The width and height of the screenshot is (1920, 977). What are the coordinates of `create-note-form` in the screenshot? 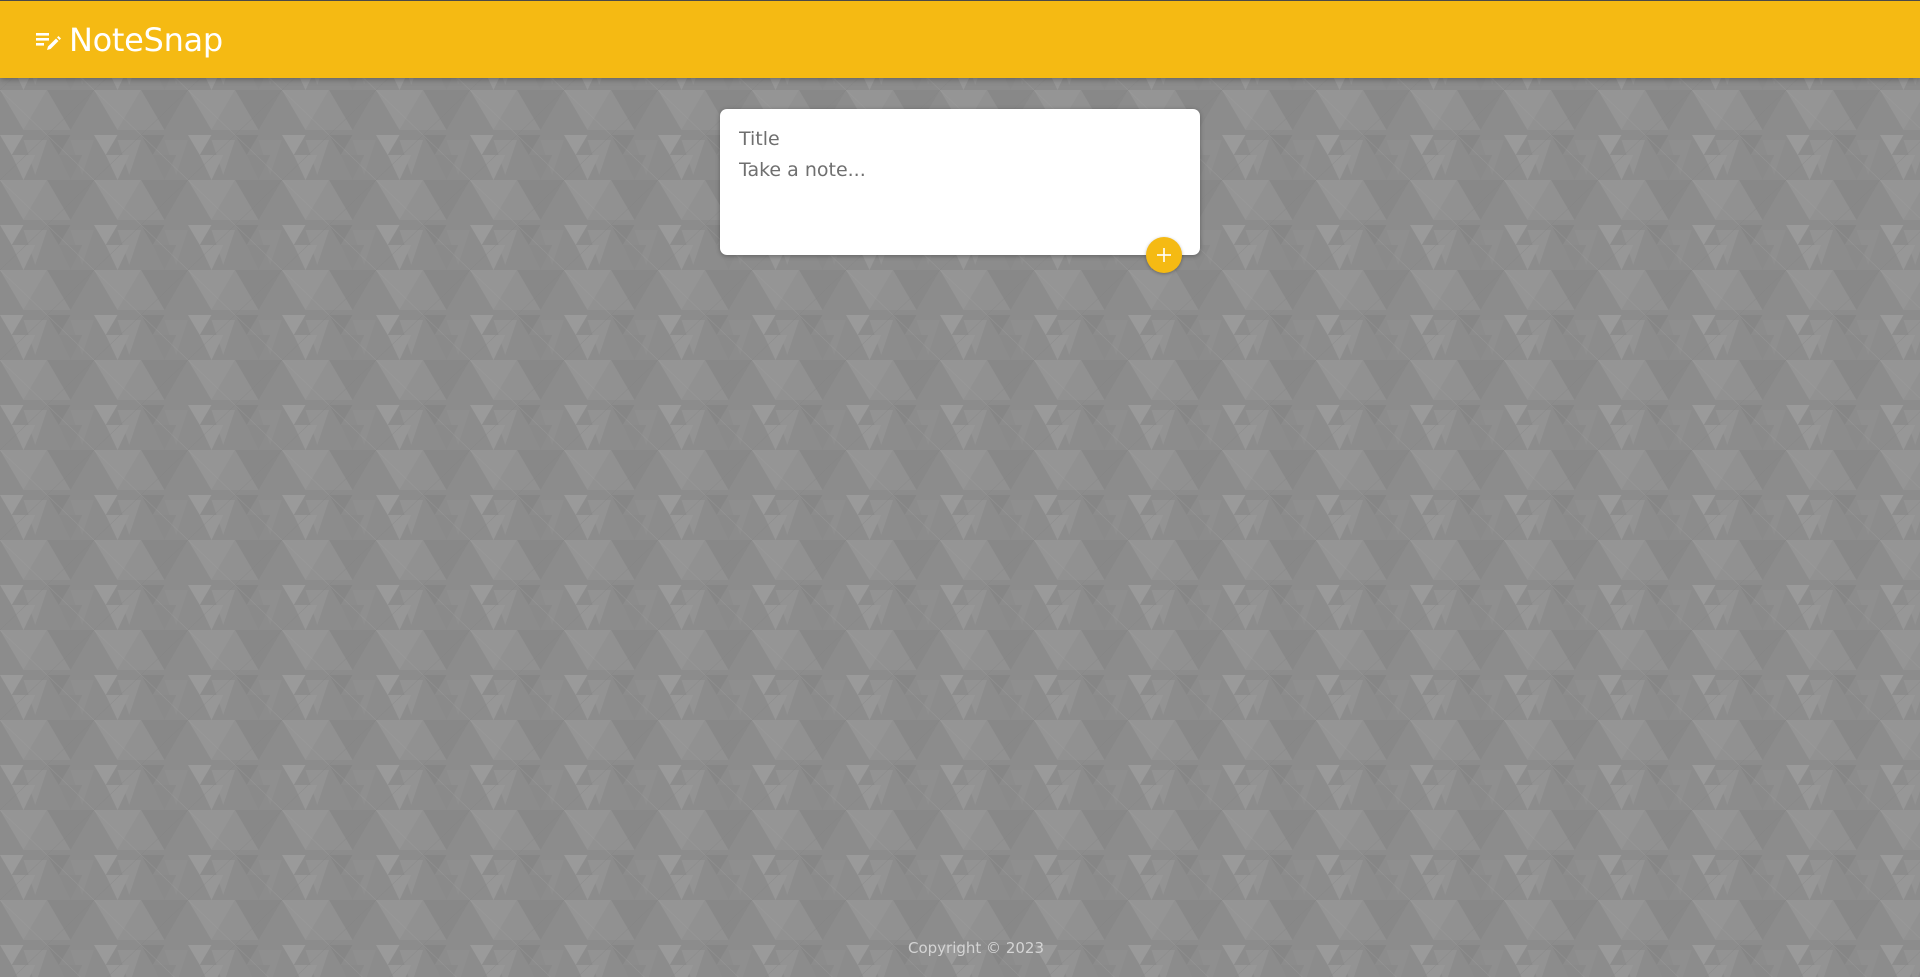 It's located at (960, 182).